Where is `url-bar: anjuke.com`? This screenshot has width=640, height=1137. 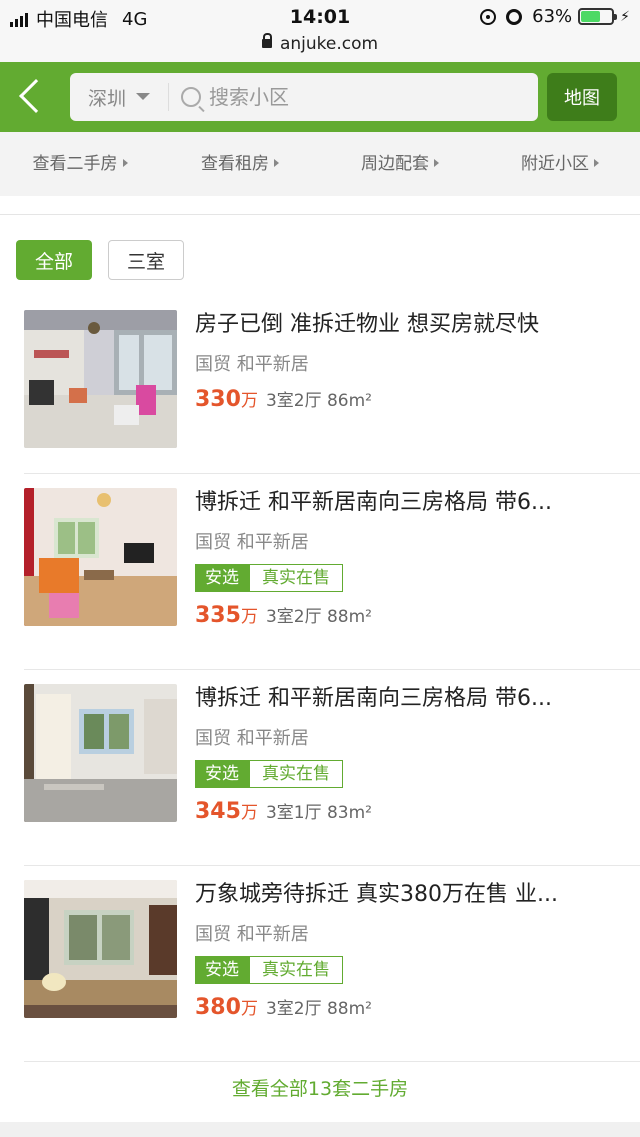
url-bar: anjuke.com is located at coordinates (320, 47).